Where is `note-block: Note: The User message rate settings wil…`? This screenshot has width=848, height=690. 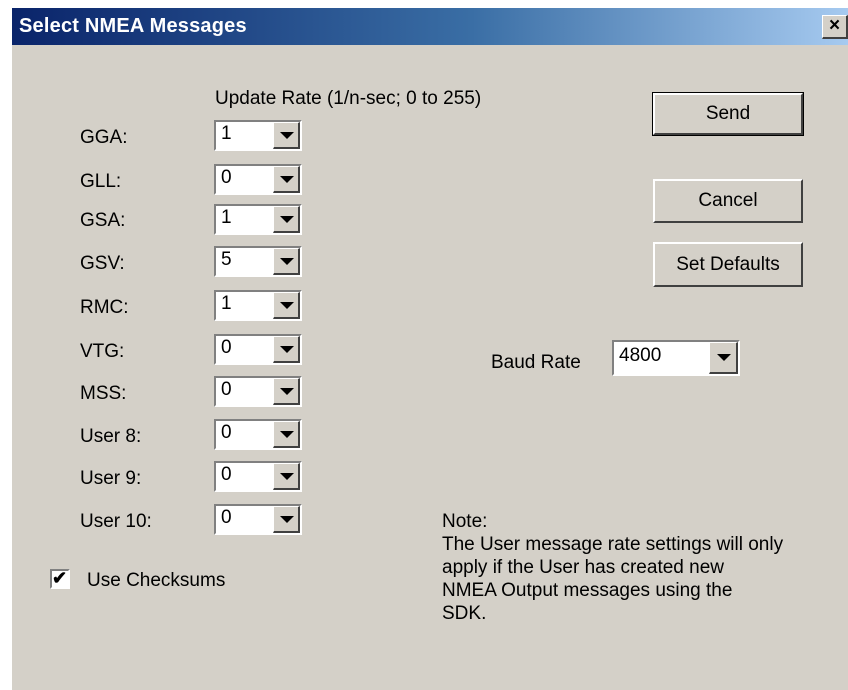
note-block: Note: The User message rate settings wil… is located at coordinates (612, 567).